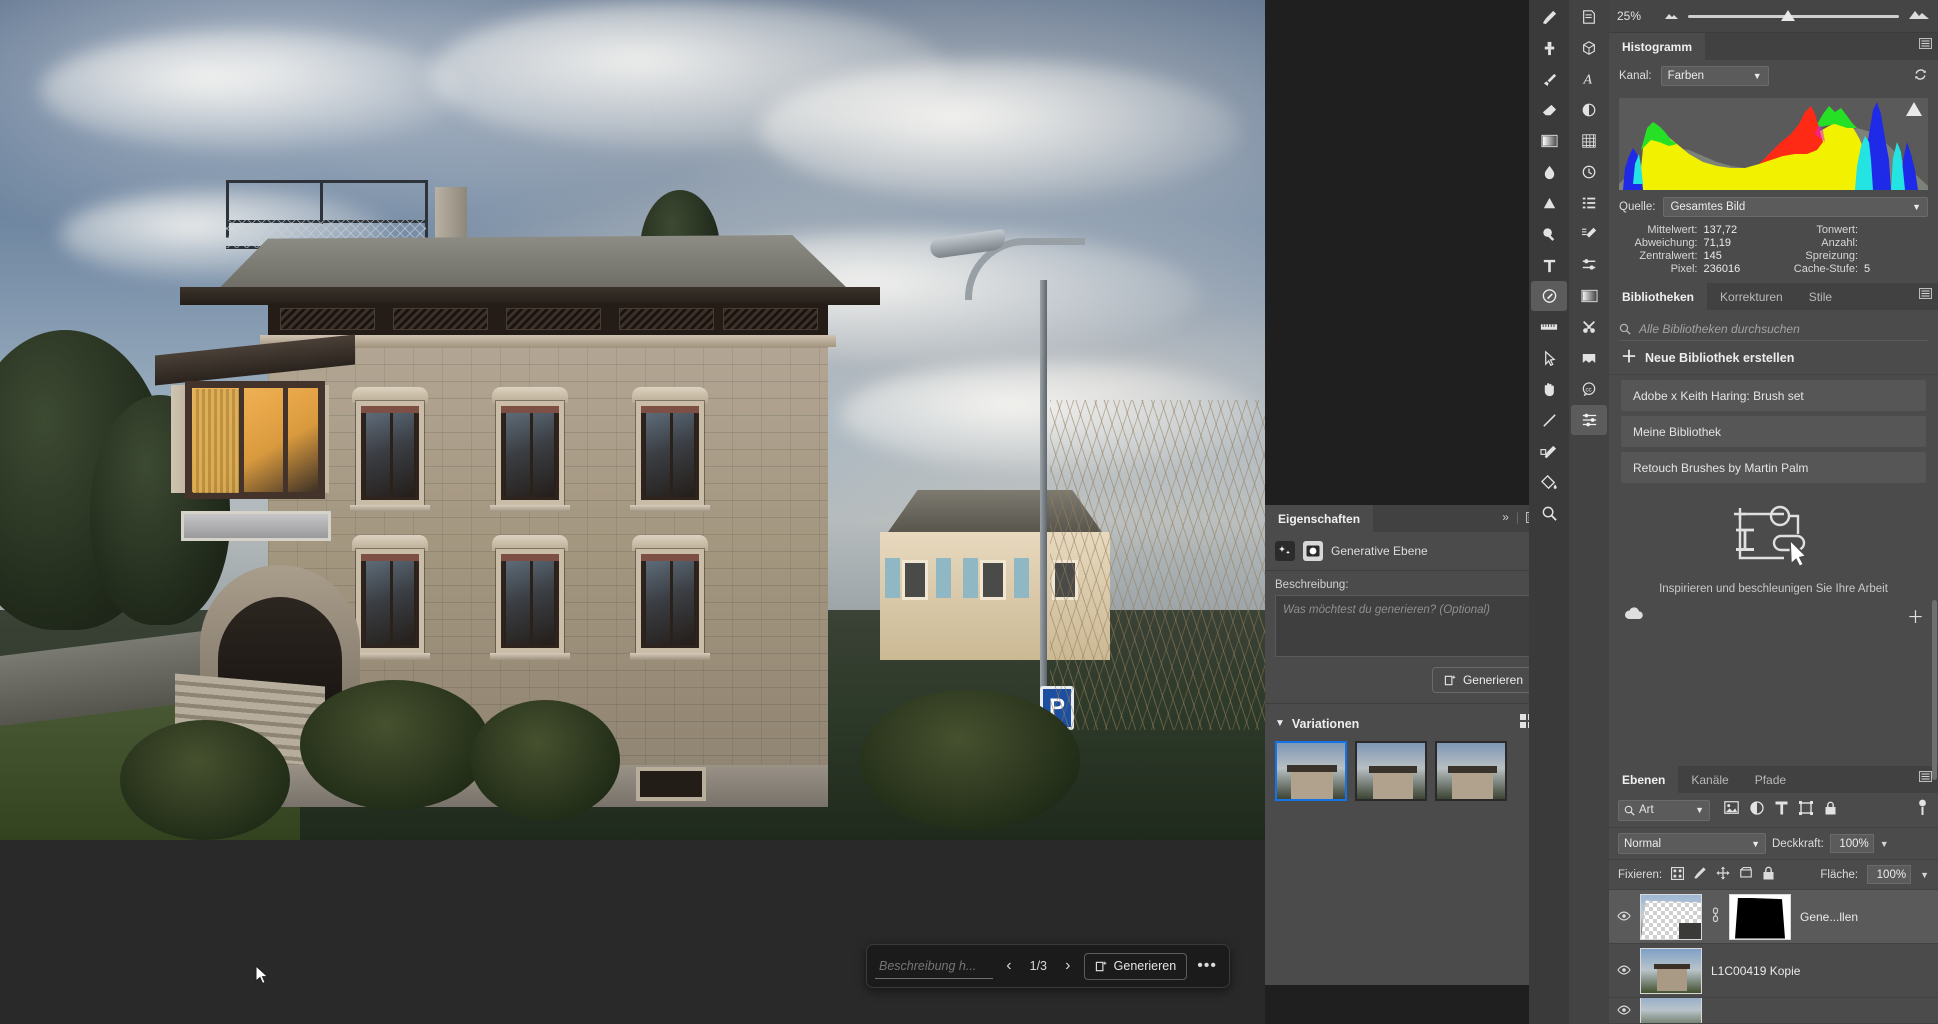 The width and height of the screenshot is (1938, 1024). What do you see at coordinates (1692, 843) in the screenshot?
I see `blend-mode-select: Normal ▼` at bounding box center [1692, 843].